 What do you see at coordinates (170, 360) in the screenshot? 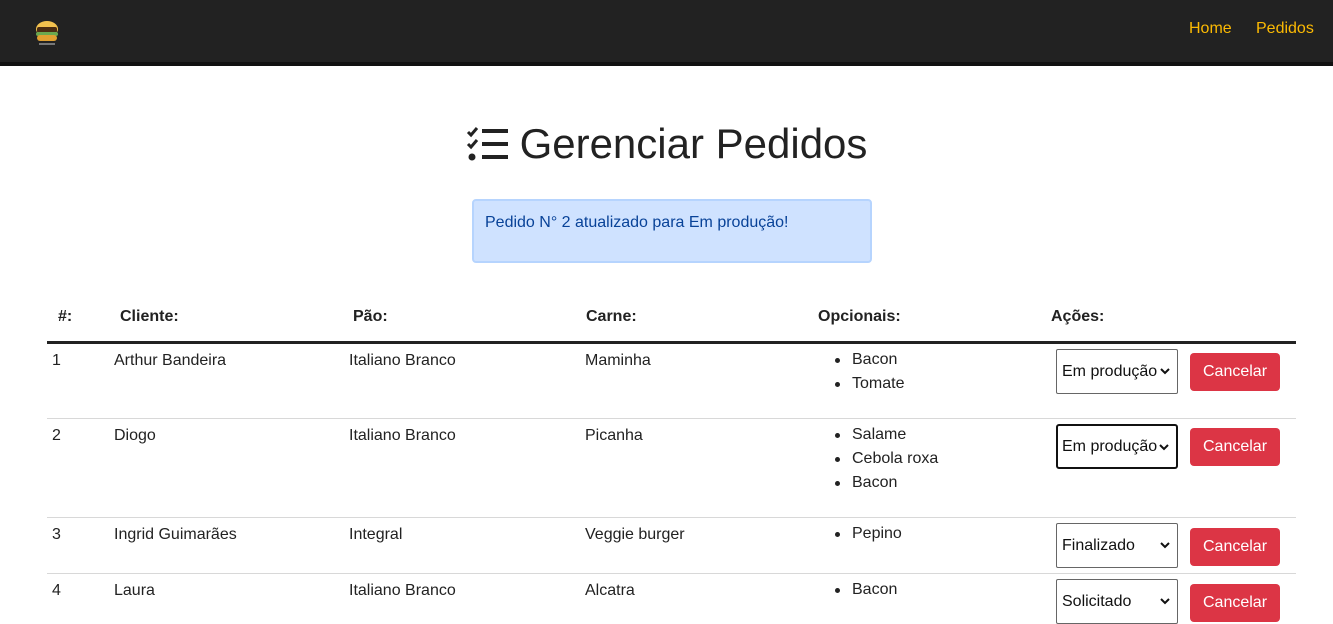
I see `row-client: Arthur Bandeira` at bounding box center [170, 360].